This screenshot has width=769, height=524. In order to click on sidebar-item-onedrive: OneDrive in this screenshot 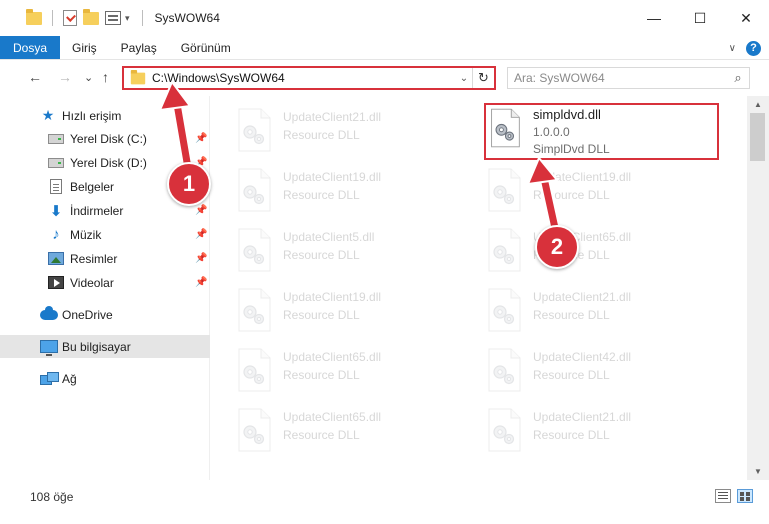, I will do `click(105, 314)`.